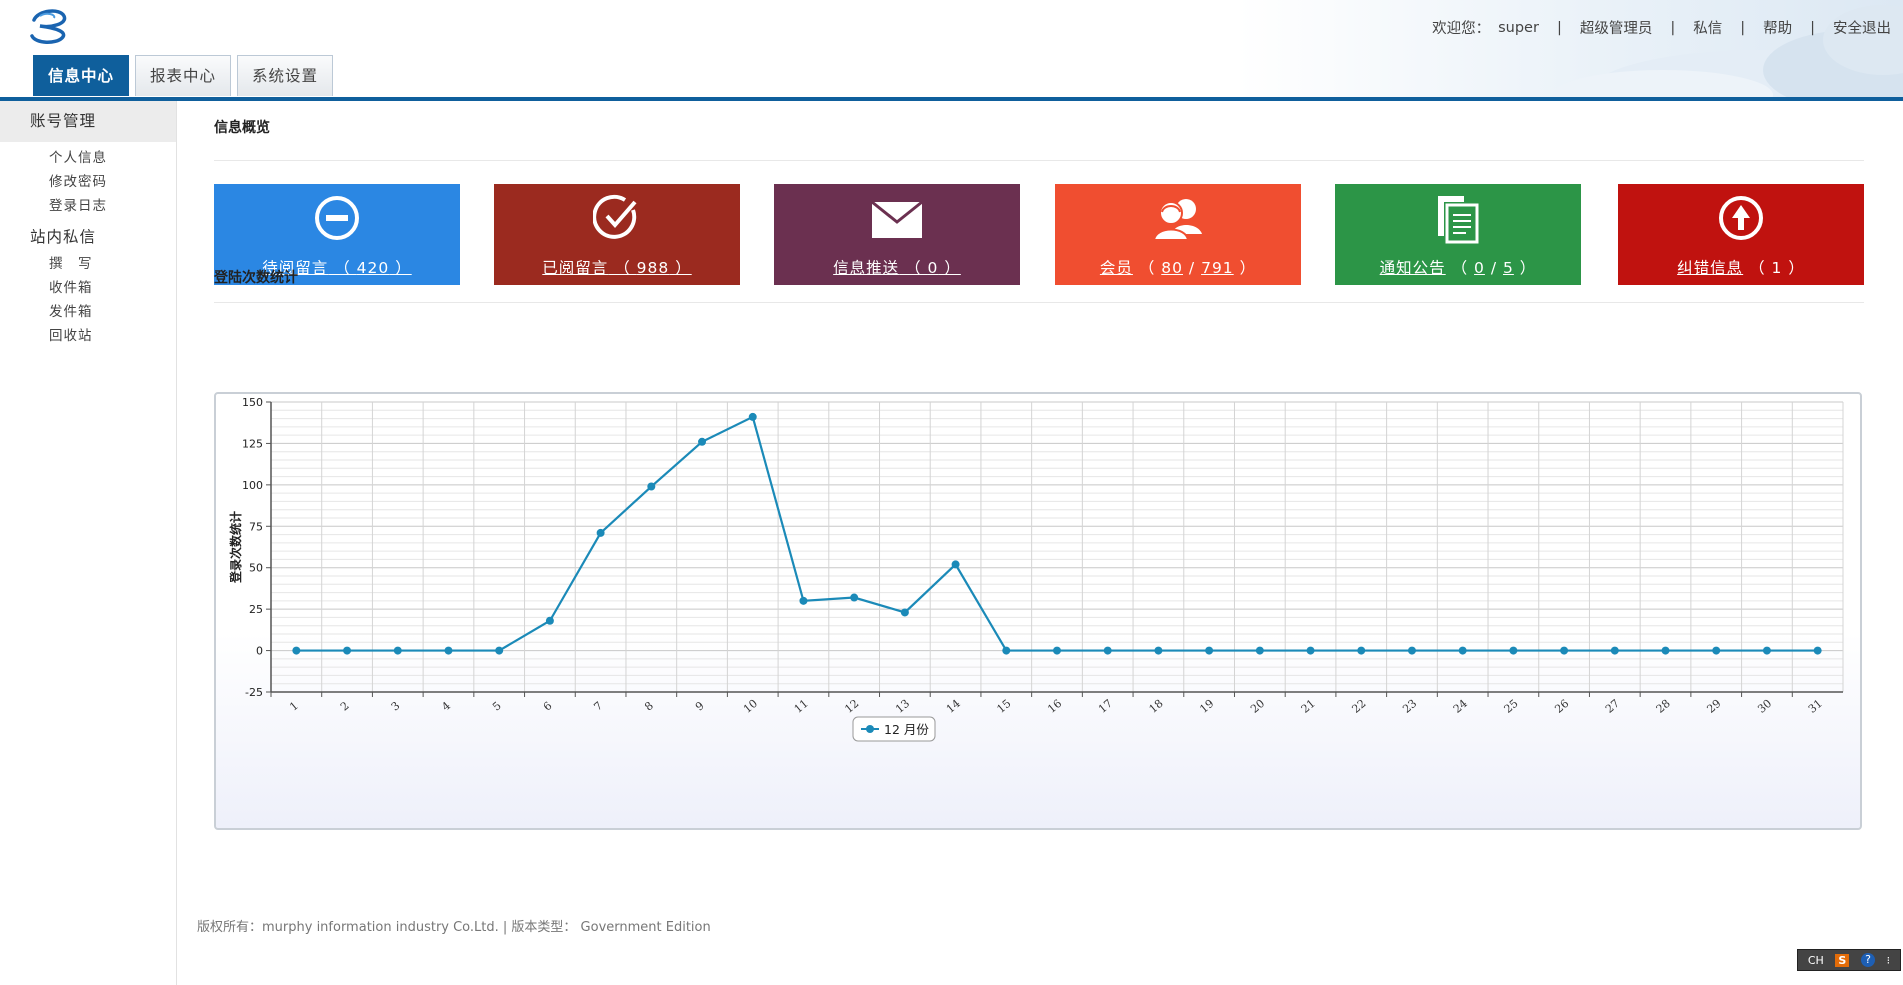  What do you see at coordinates (256, 568) in the screenshot?
I see `y-tick-label: 50` at bounding box center [256, 568].